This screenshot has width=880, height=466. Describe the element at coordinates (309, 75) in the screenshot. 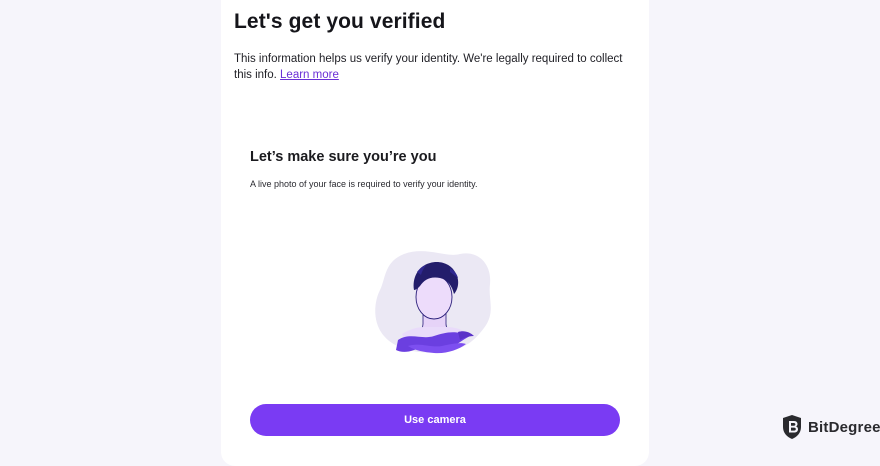

I see `learn-more-link: Learn more` at that location.